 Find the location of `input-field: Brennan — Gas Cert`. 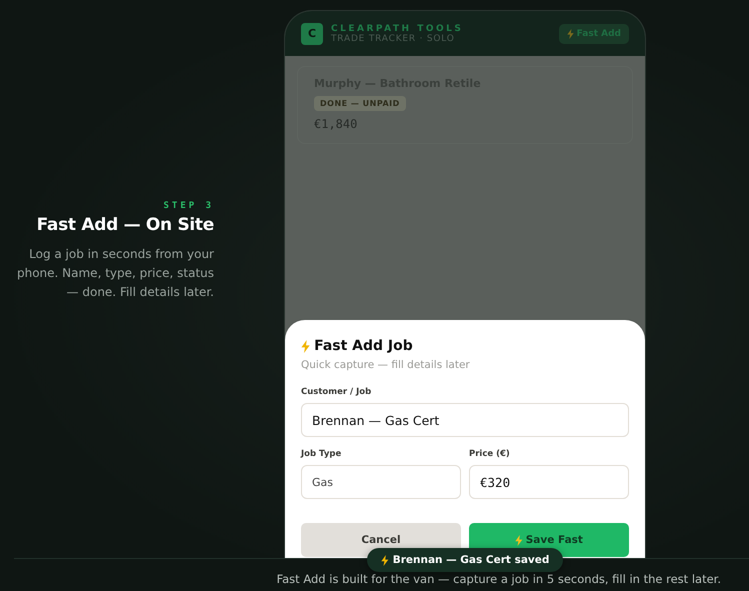

input-field: Brennan — Gas Cert is located at coordinates (465, 420).